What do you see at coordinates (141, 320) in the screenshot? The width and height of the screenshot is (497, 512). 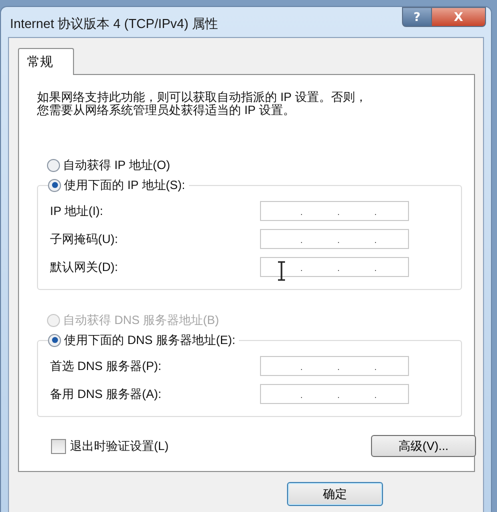 I see `option-label: 自动获得 DNS 服务器地址(B)` at bounding box center [141, 320].